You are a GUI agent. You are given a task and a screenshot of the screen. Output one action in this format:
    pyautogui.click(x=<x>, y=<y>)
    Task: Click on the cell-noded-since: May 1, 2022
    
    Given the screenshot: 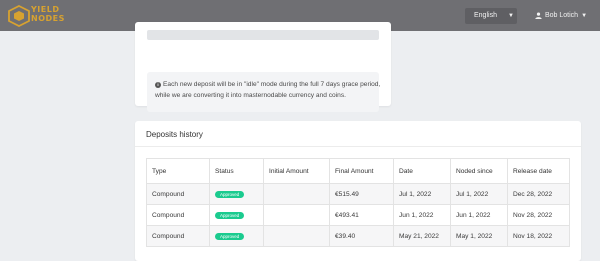 What is the action you would take?
    pyautogui.click(x=479, y=236)
    